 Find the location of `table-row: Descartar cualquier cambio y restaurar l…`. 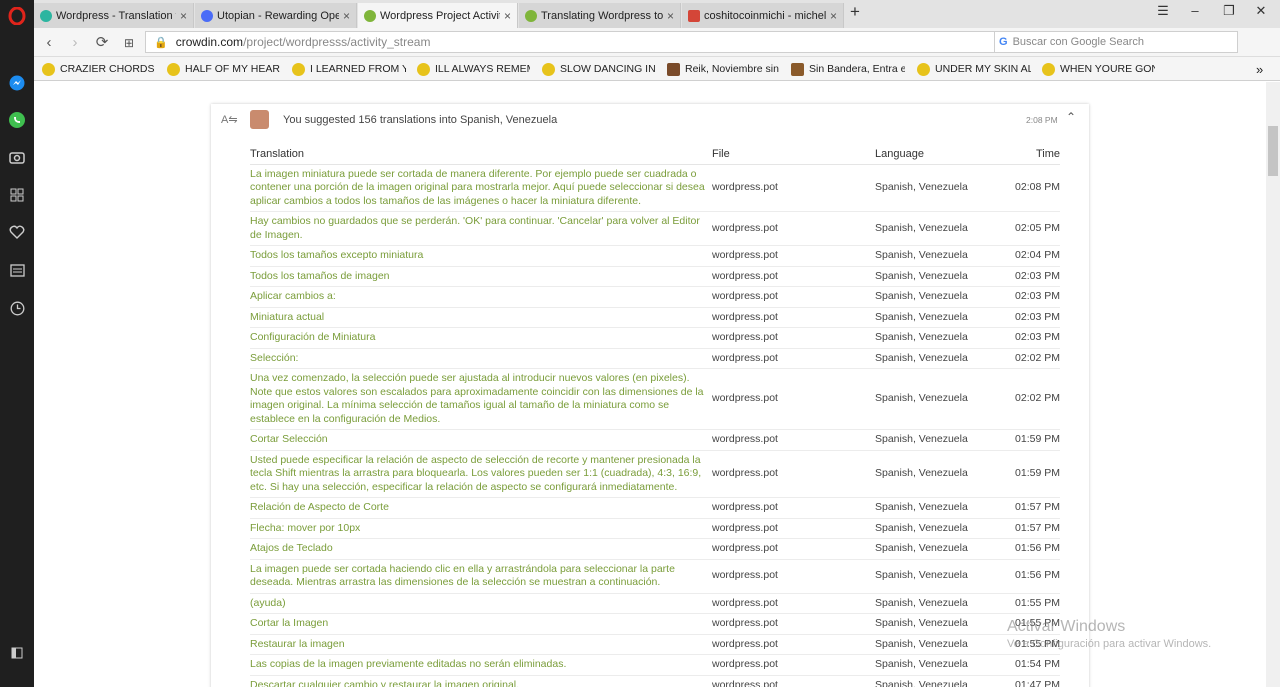

table-row: Descartar cualquier cambio y restaurar l… is located at coordinates (655, 681).